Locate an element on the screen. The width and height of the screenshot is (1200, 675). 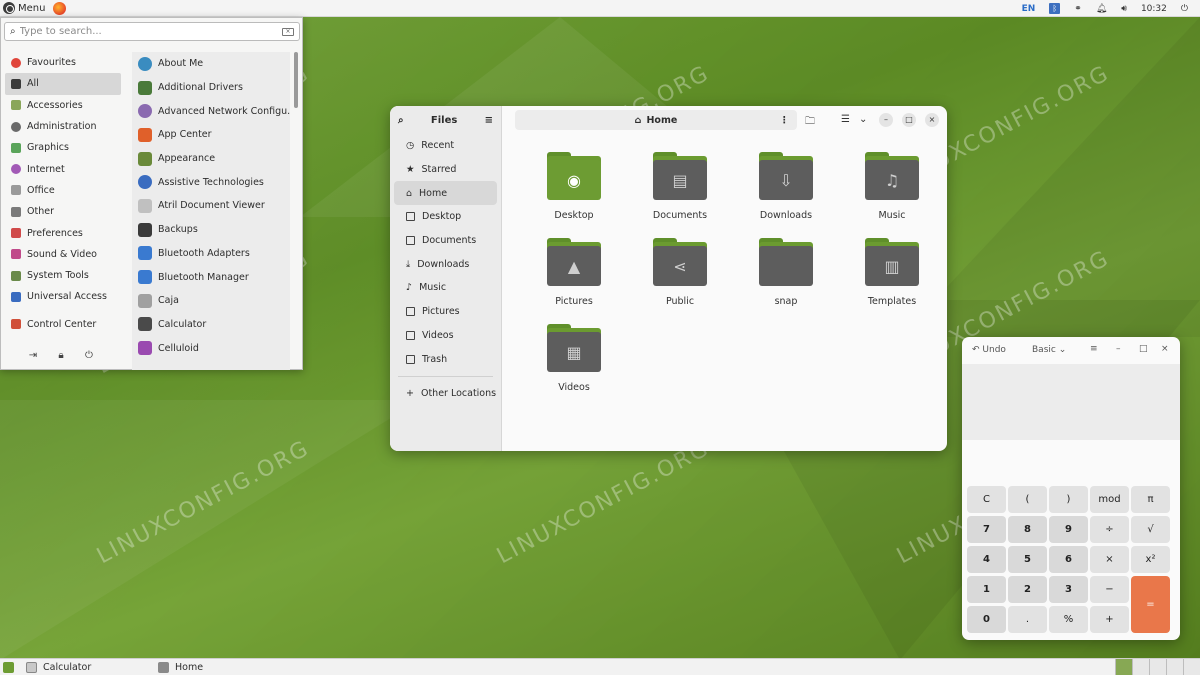
digit-1-button: 1 is located at coordinates (986, 589).